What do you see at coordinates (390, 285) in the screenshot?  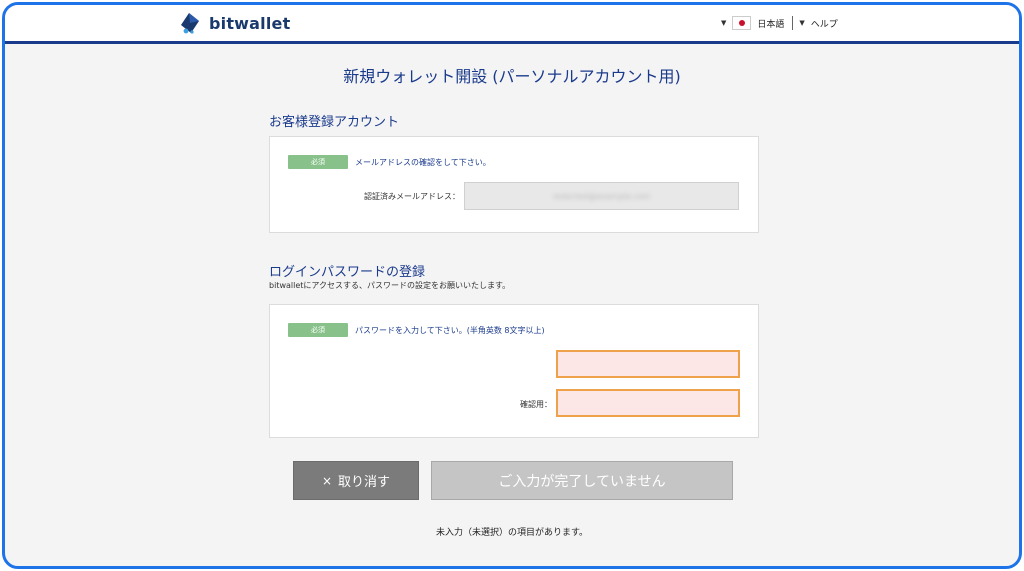 I see `password-section-subtitle: bitwalletにアクセスする、パスワードの設定をお願いいたします。` at bounding box center [390, 285].